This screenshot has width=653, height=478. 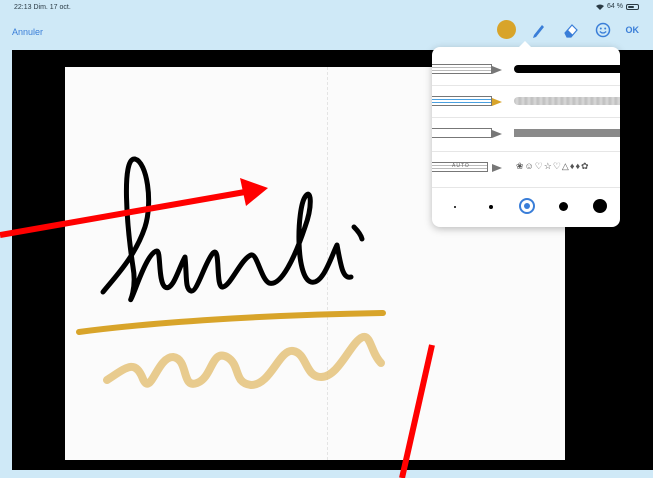 What do you see at coordinates (231, 322) in the screenshot?
I see `gold-underline` at bounding box center [231, 322].